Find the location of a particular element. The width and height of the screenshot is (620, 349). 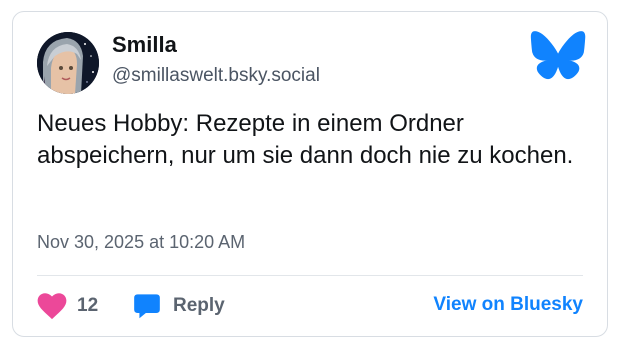

post-timestamp: Nov 30, 2025 at 10:20 AM is located at coordinates (141, 242).